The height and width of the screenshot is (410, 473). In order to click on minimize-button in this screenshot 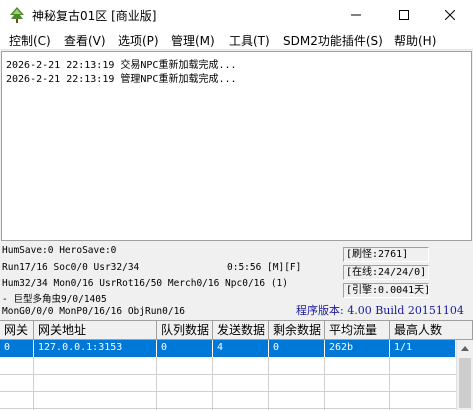, I will do `click(356, 15)`.